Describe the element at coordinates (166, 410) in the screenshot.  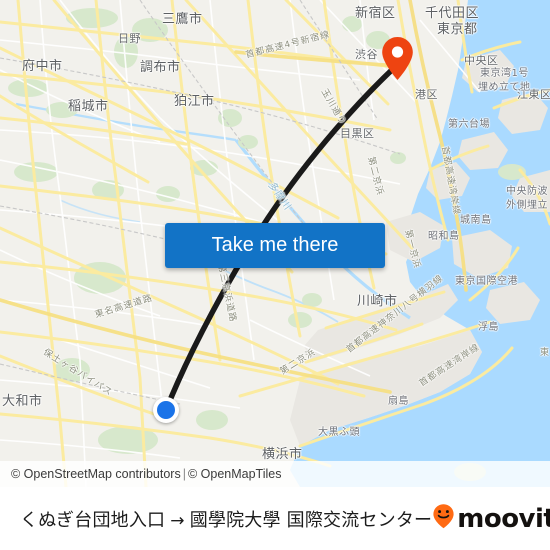
I see `origin-dot` at that location.